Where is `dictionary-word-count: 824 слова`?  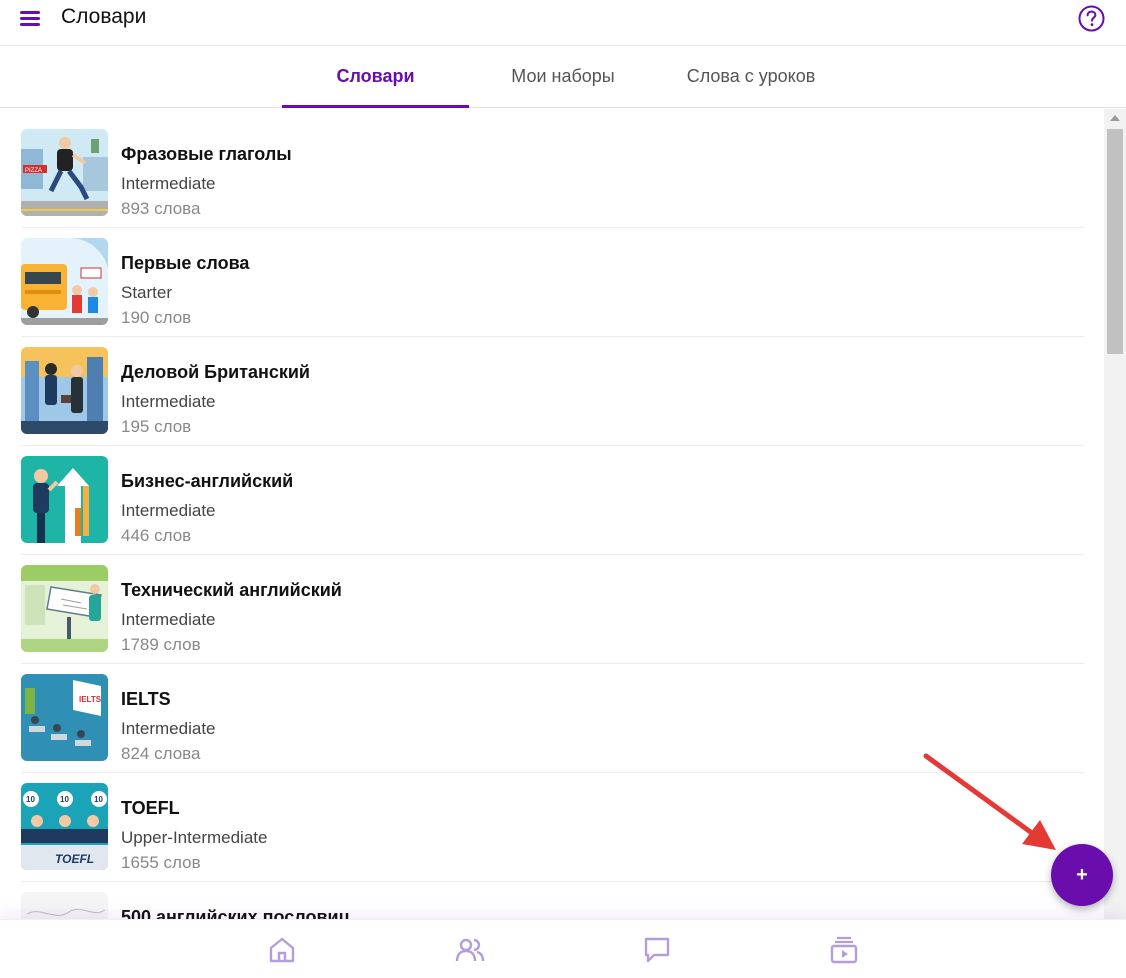
dictionary-word-count: 824 слова is located at coordinates (161, 753).